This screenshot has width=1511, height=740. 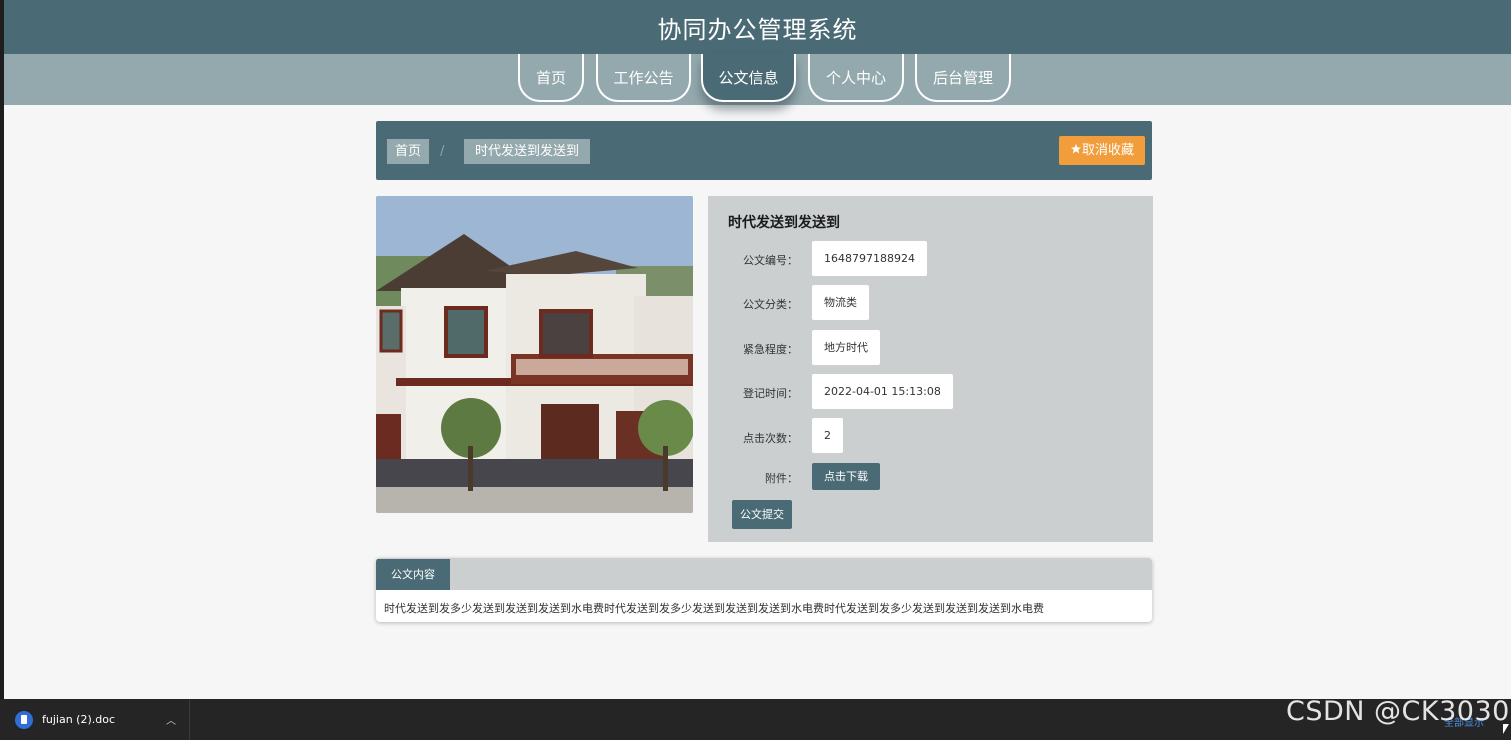 I want to click on content-card-header: 公文内容, so click(x=764, y=574).